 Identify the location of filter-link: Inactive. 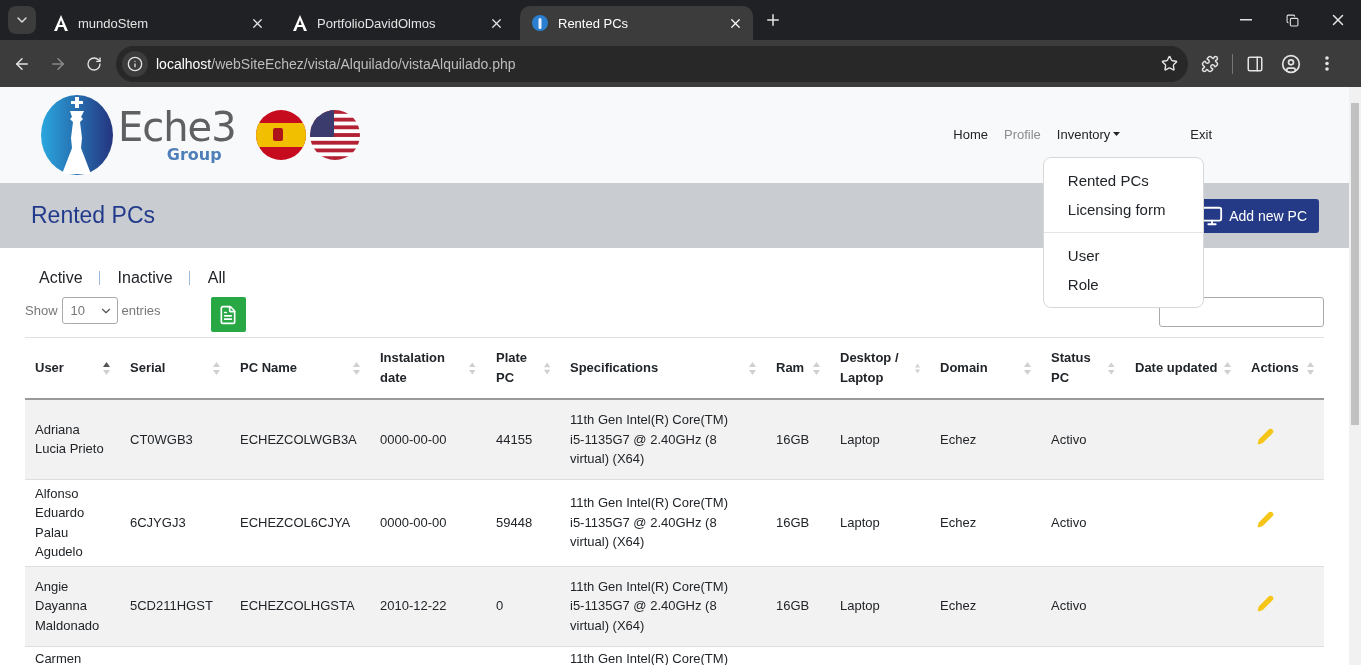
(143, 278).